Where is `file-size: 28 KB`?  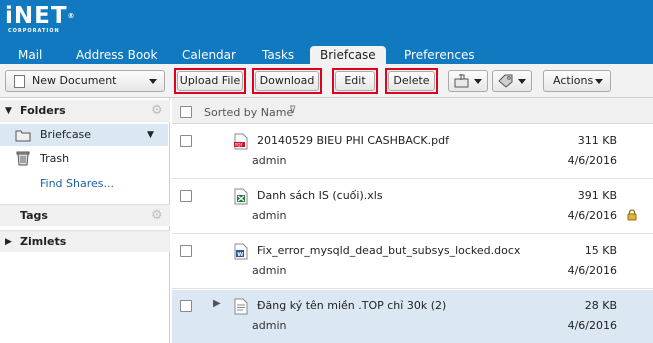 file-size: 28 KB is located at coordinates (600, 305).